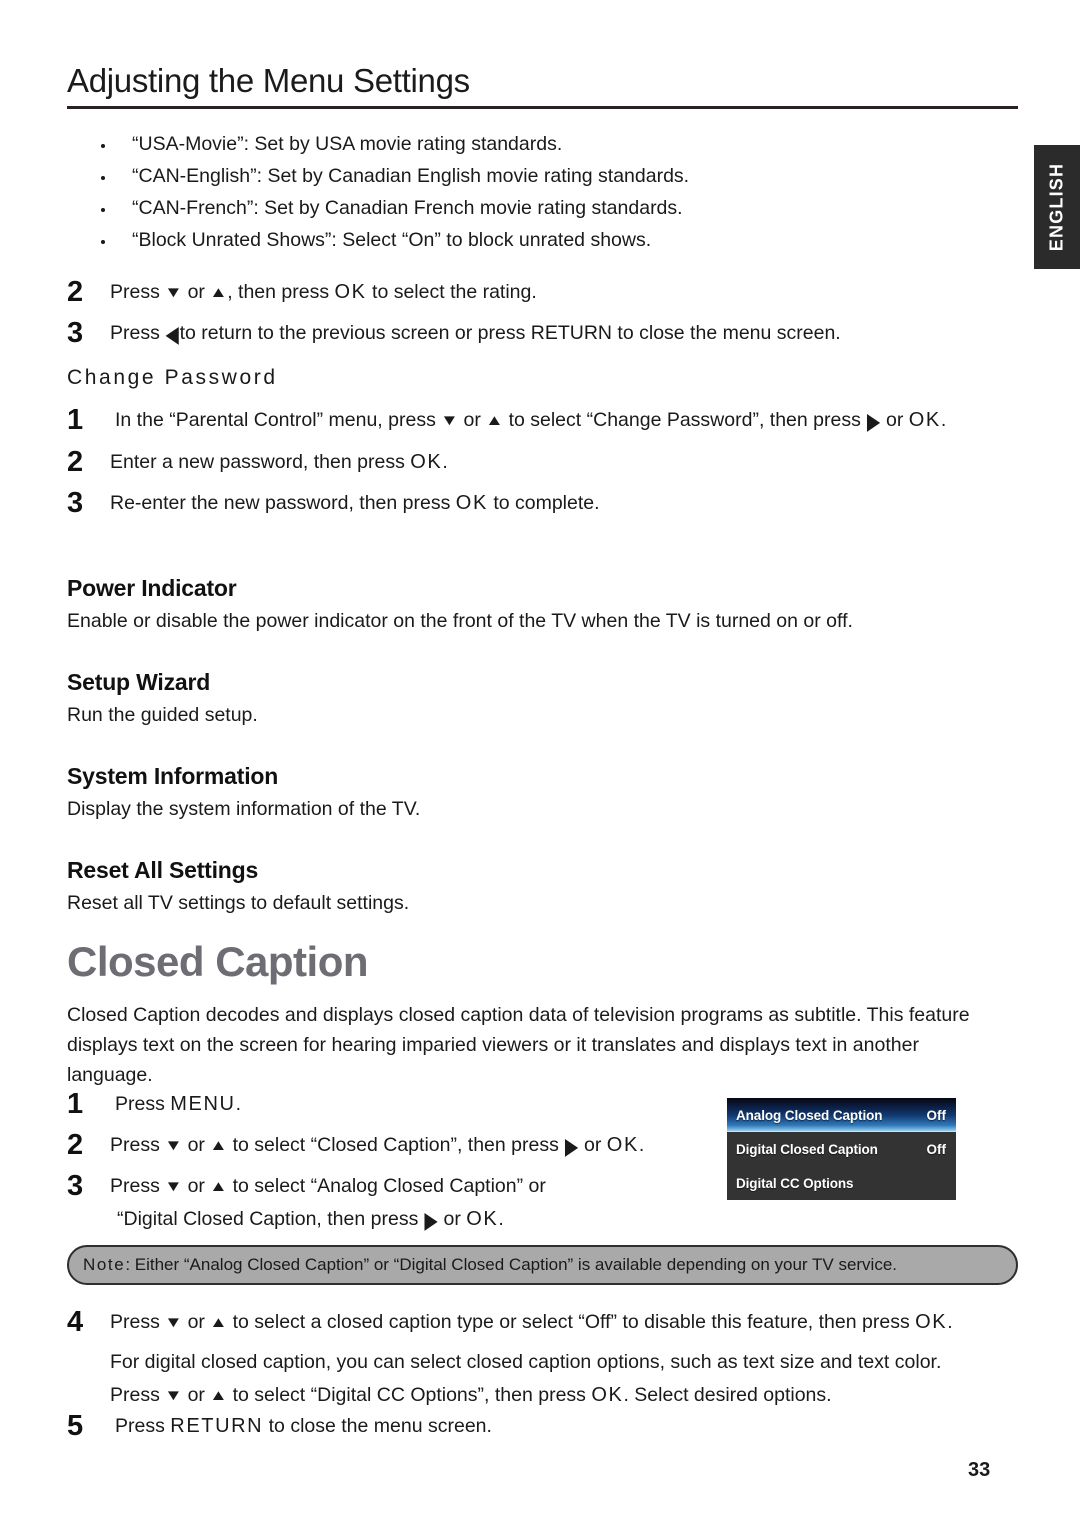 This screenshot has width=1080, height=1527. Describe the element at coordinates (218, 961) in the screenshot. I see `closed-caption-heading: Closed Caption` at that location.